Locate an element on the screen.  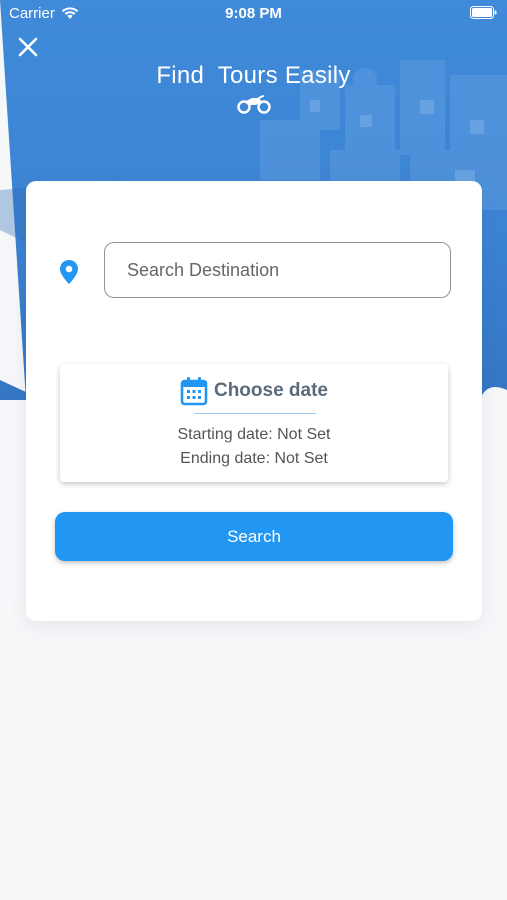
map-pin-icon is located at coordinates (69, 272).